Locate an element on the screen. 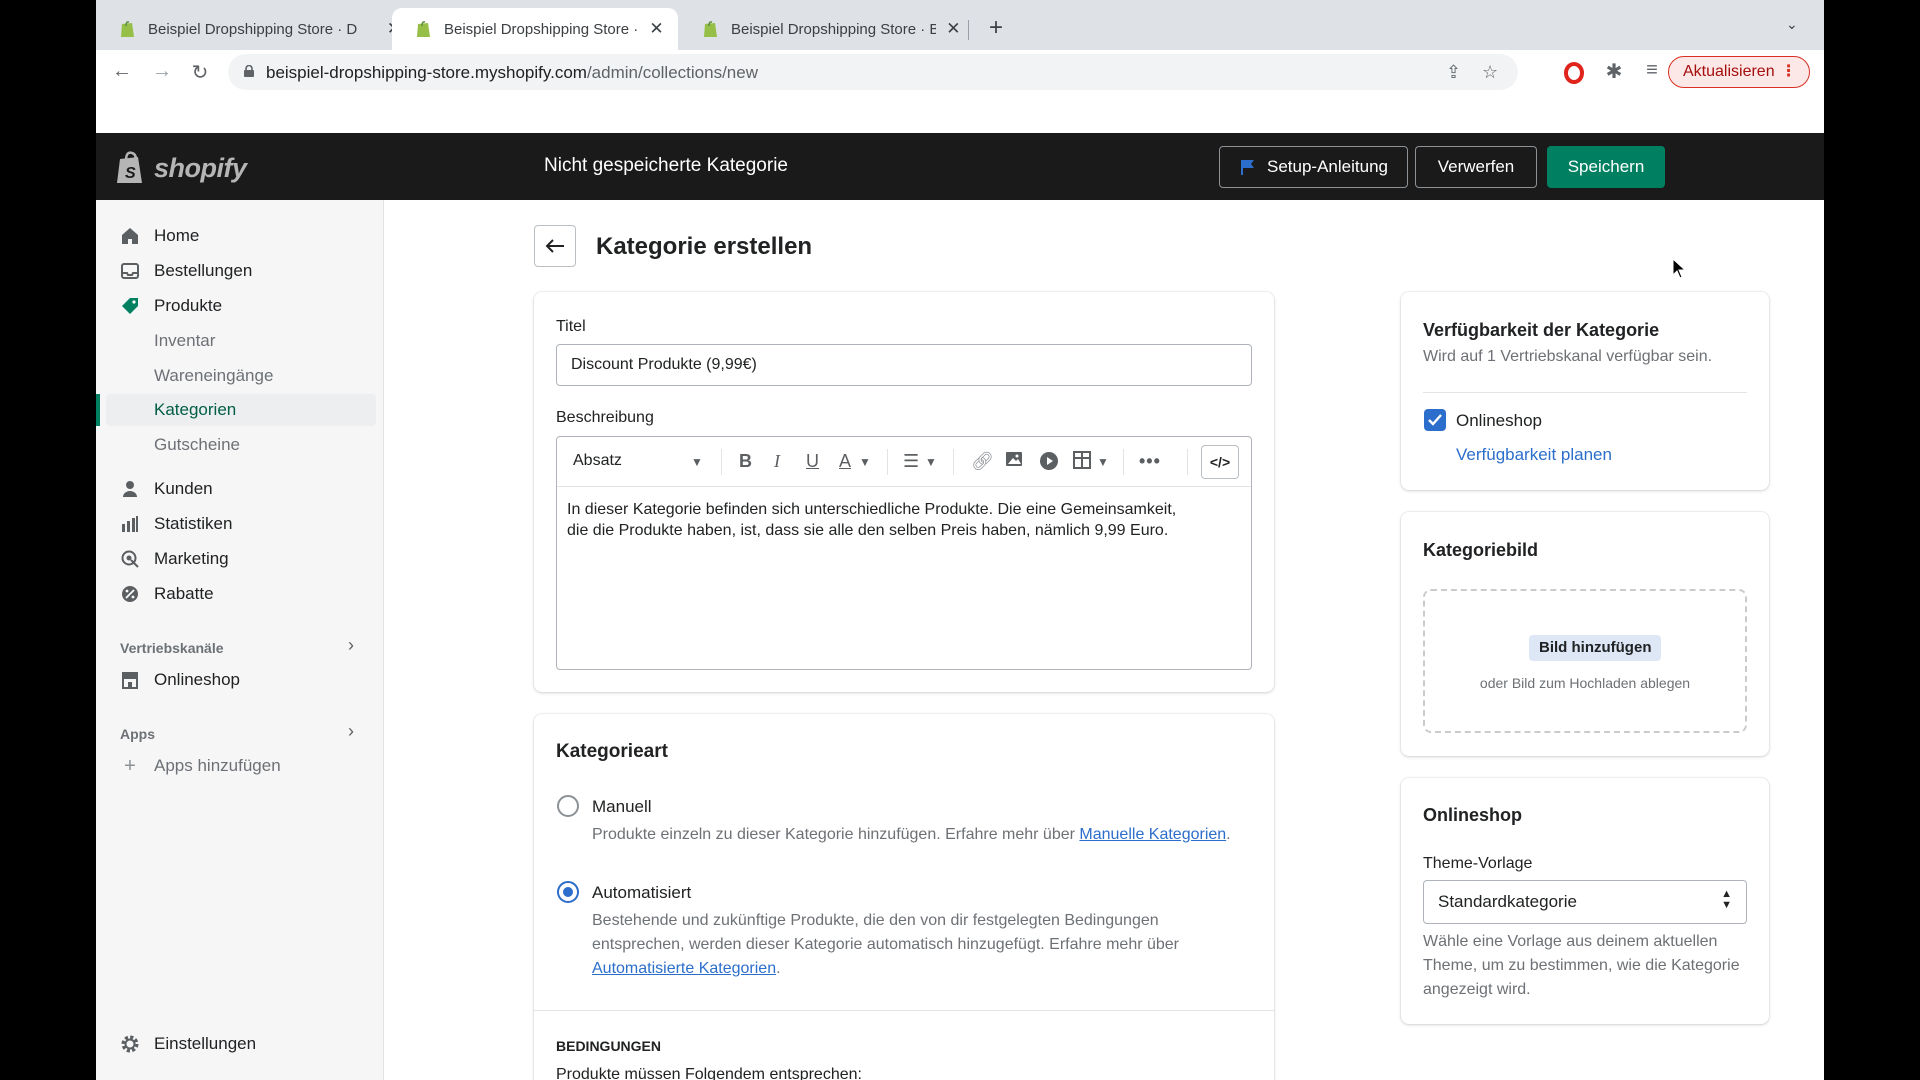 This screenshot has width=1920, height=1080. chevron-down-icon: ⌄ is located at coordinates (1792, 24).